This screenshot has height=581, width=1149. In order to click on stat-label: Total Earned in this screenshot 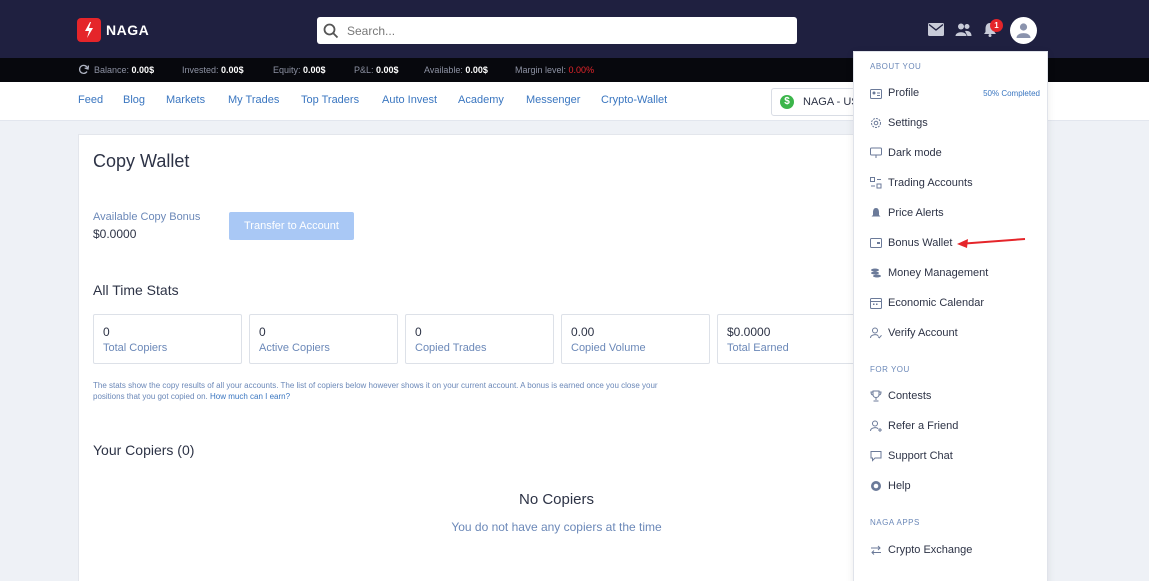, I will do `click(758, 348)`.